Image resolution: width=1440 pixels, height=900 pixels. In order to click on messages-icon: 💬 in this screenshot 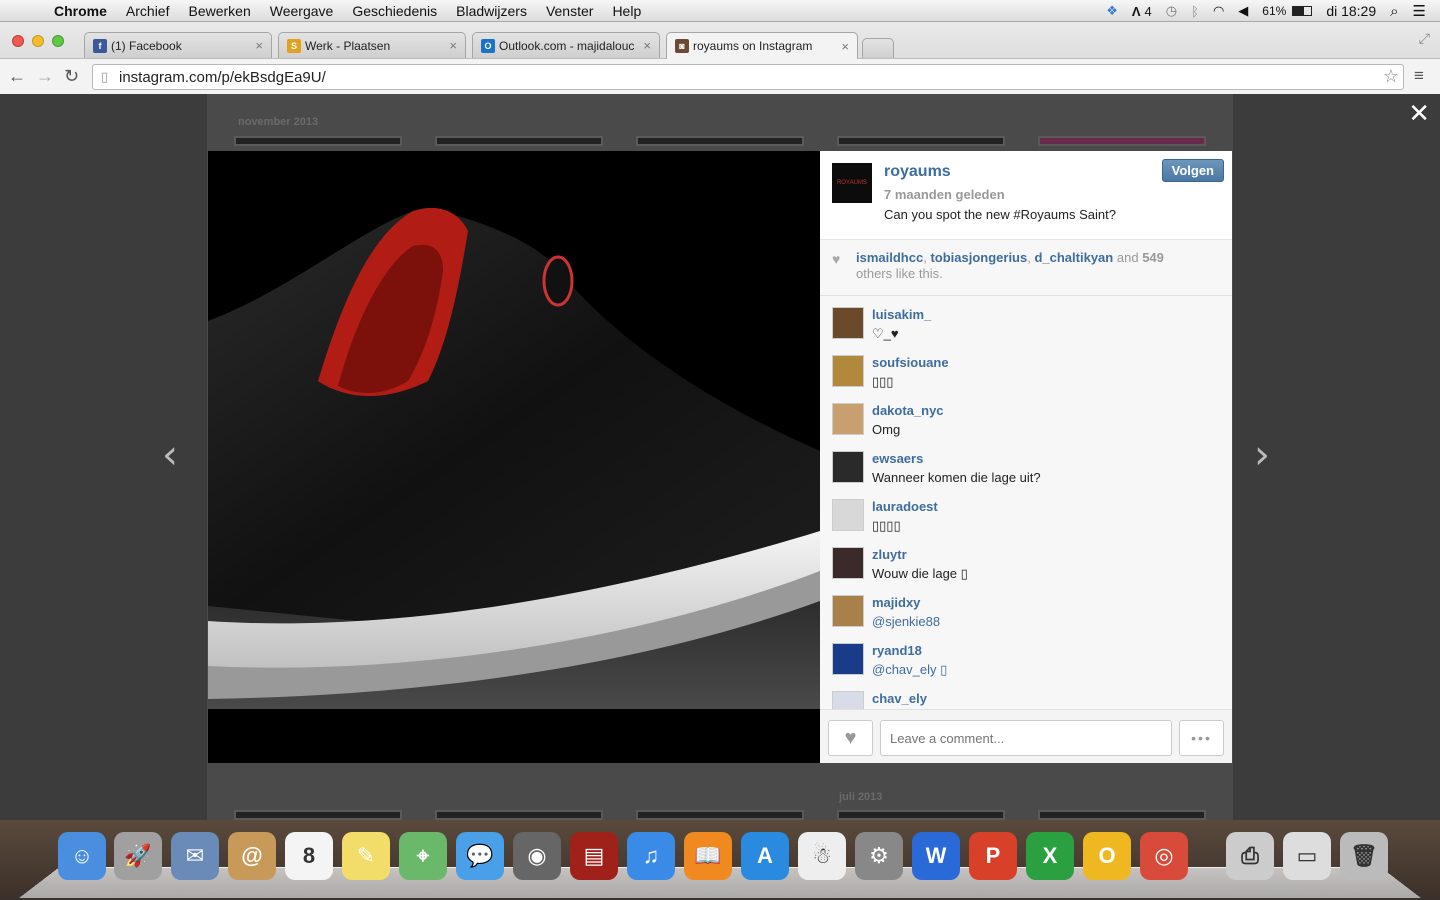, I will do `click(480, 856)`.